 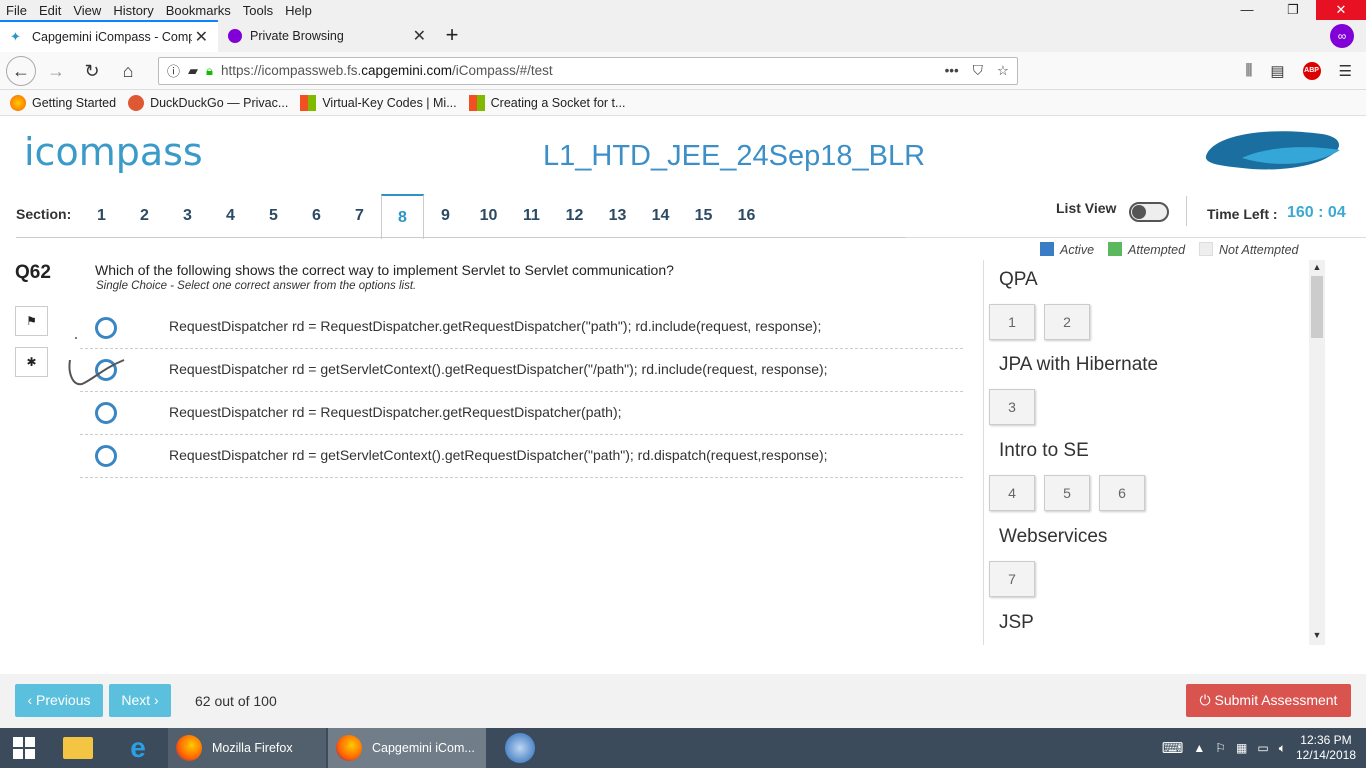 I want to click on new-tab-button: +, so click(x=452, y=36).